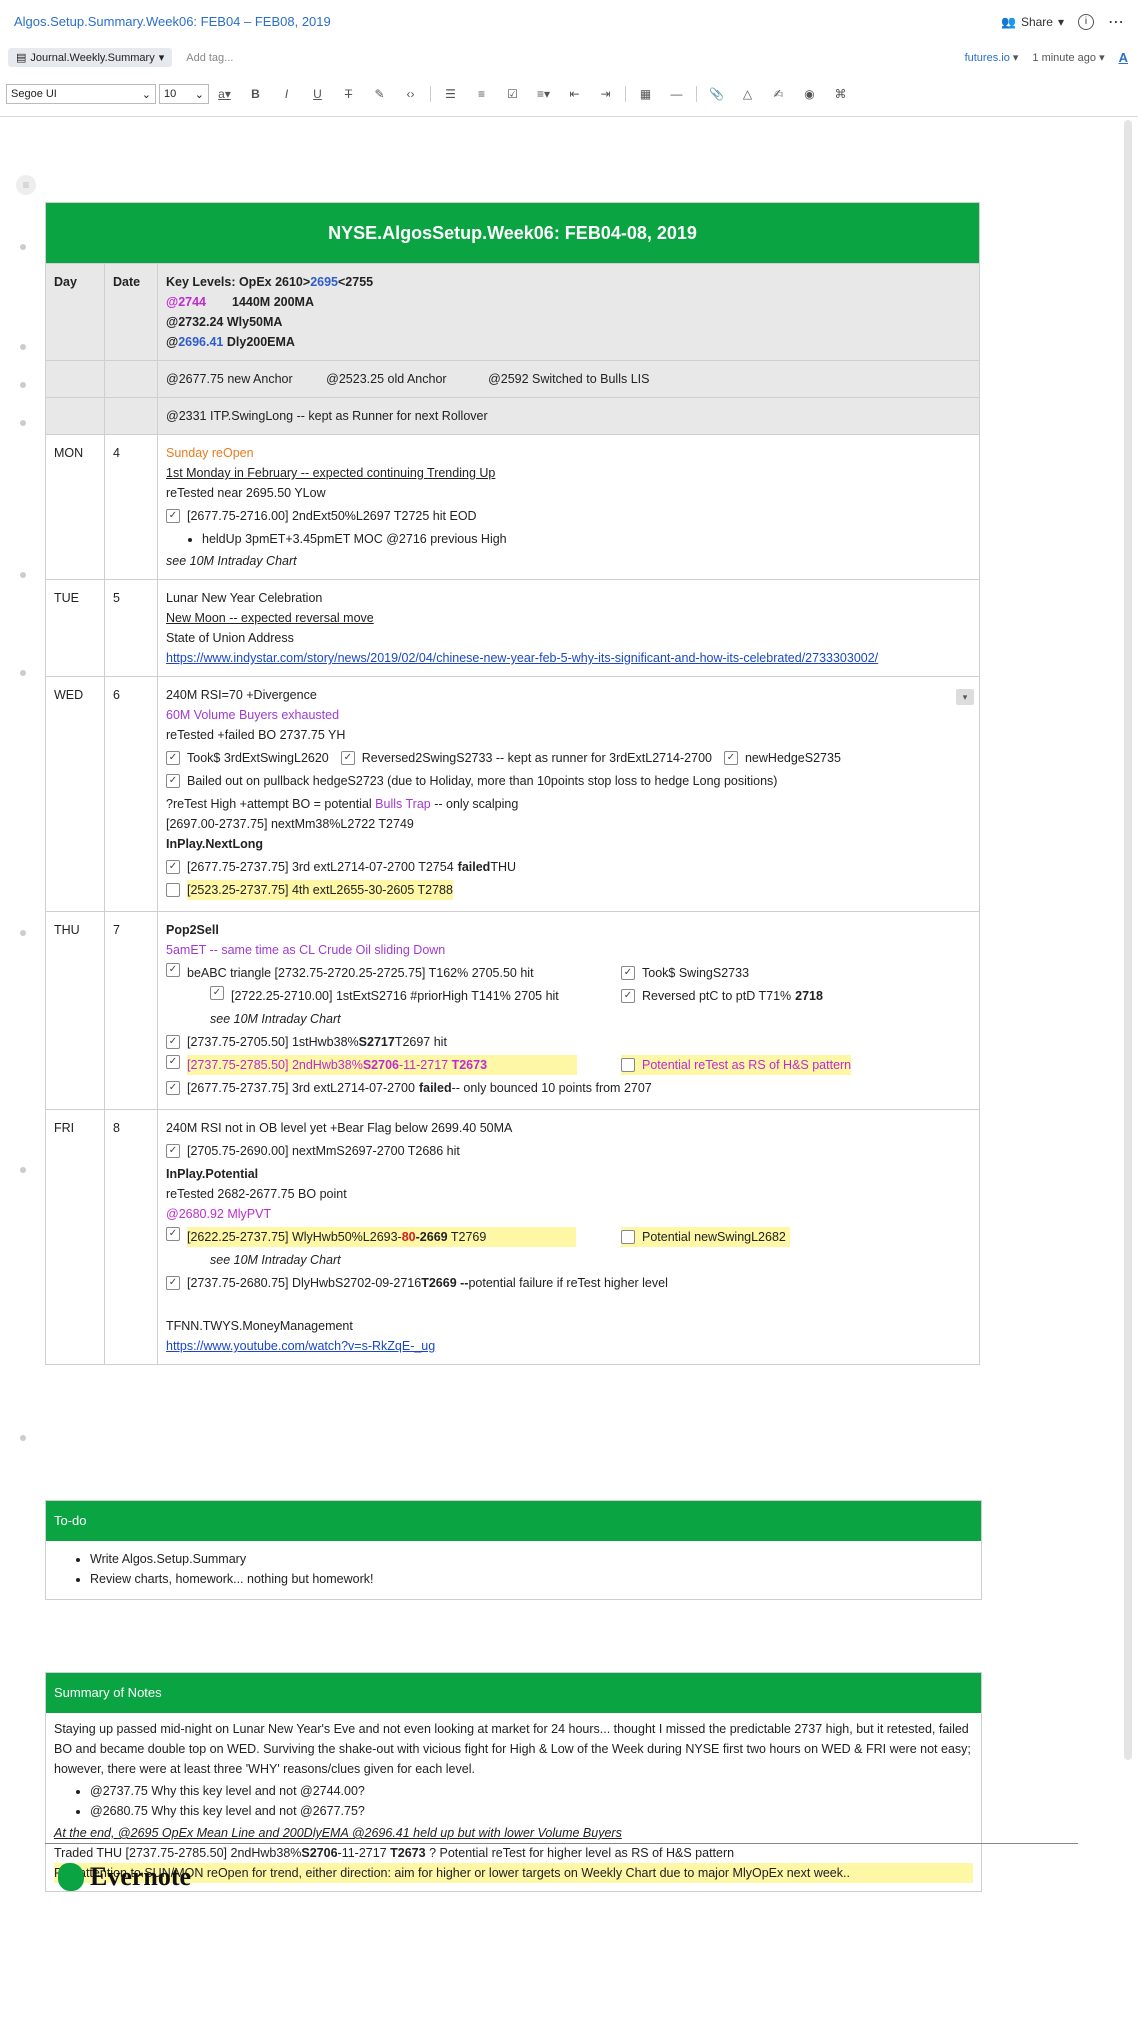  Describe the element at coordinates (410, 94) in the screenshot. I see `code-icon: ‹›` at that location.